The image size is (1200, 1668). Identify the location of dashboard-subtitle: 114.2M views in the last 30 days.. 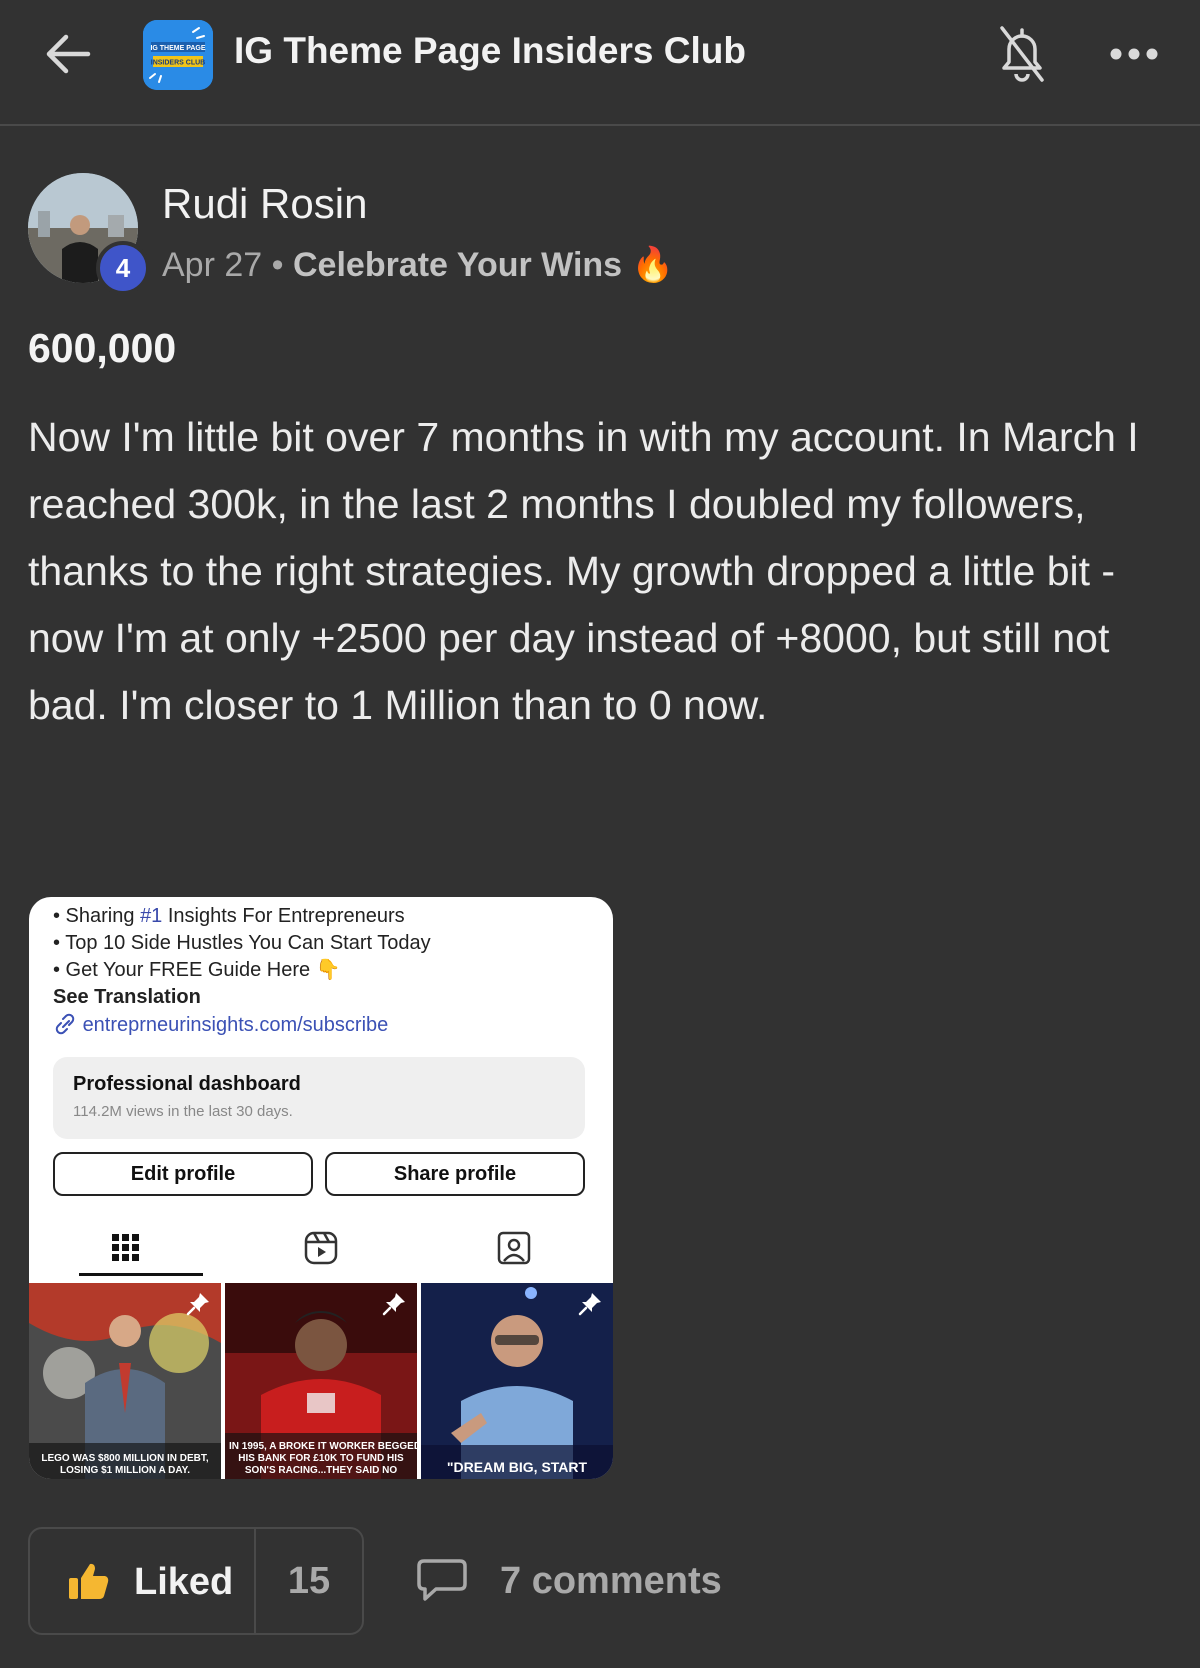
(183, 1111).